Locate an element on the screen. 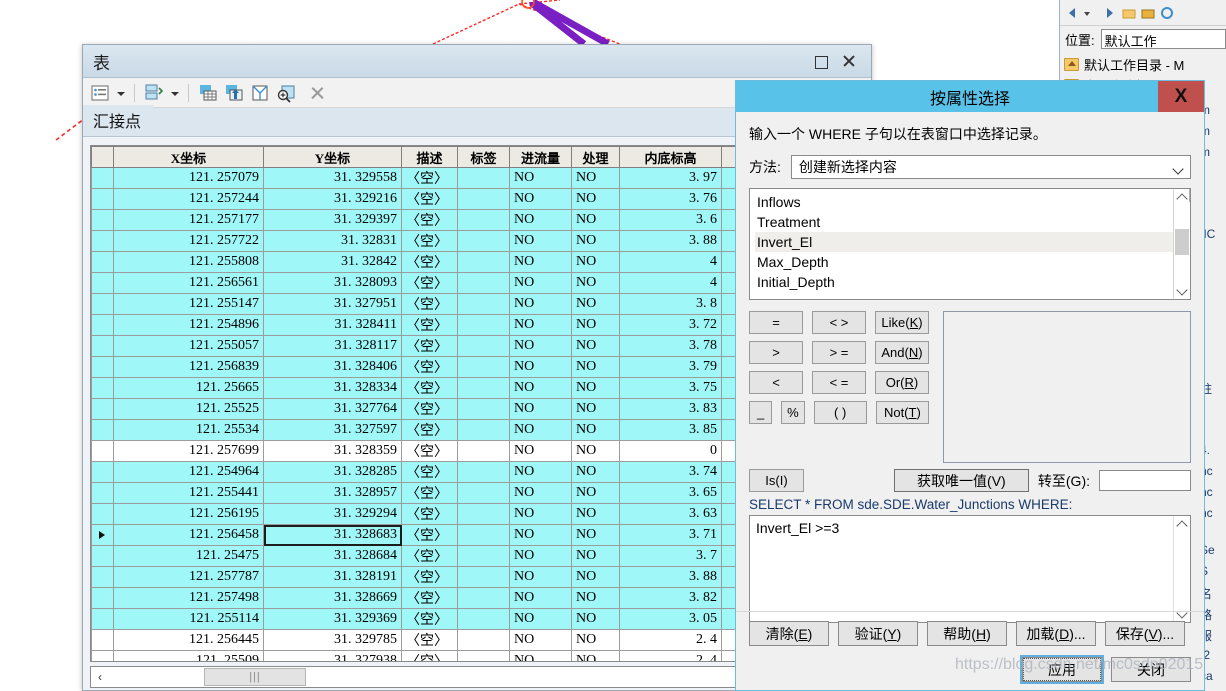 The image size is (1226, 691). operator-button: Or(R) is located at coordinates (902, 382).